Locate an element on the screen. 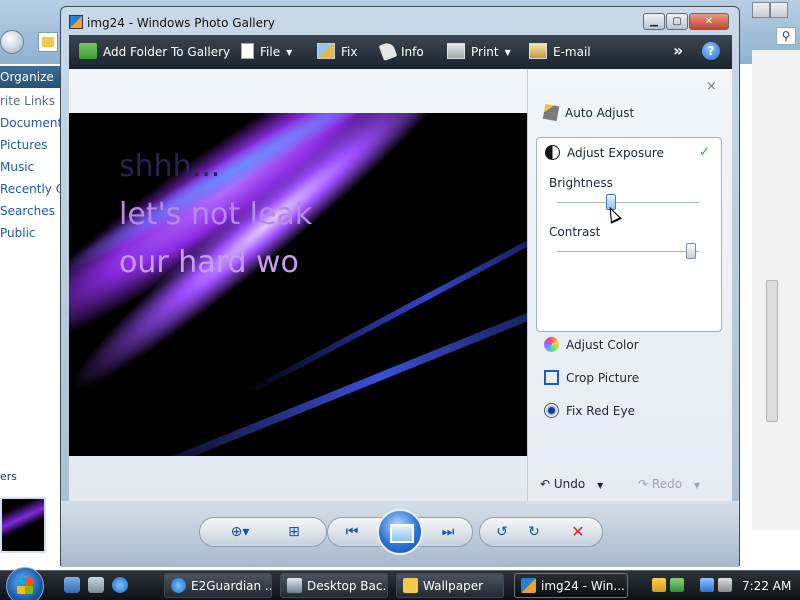  file-menu: File ▼ is located at coordinates (266, 52).